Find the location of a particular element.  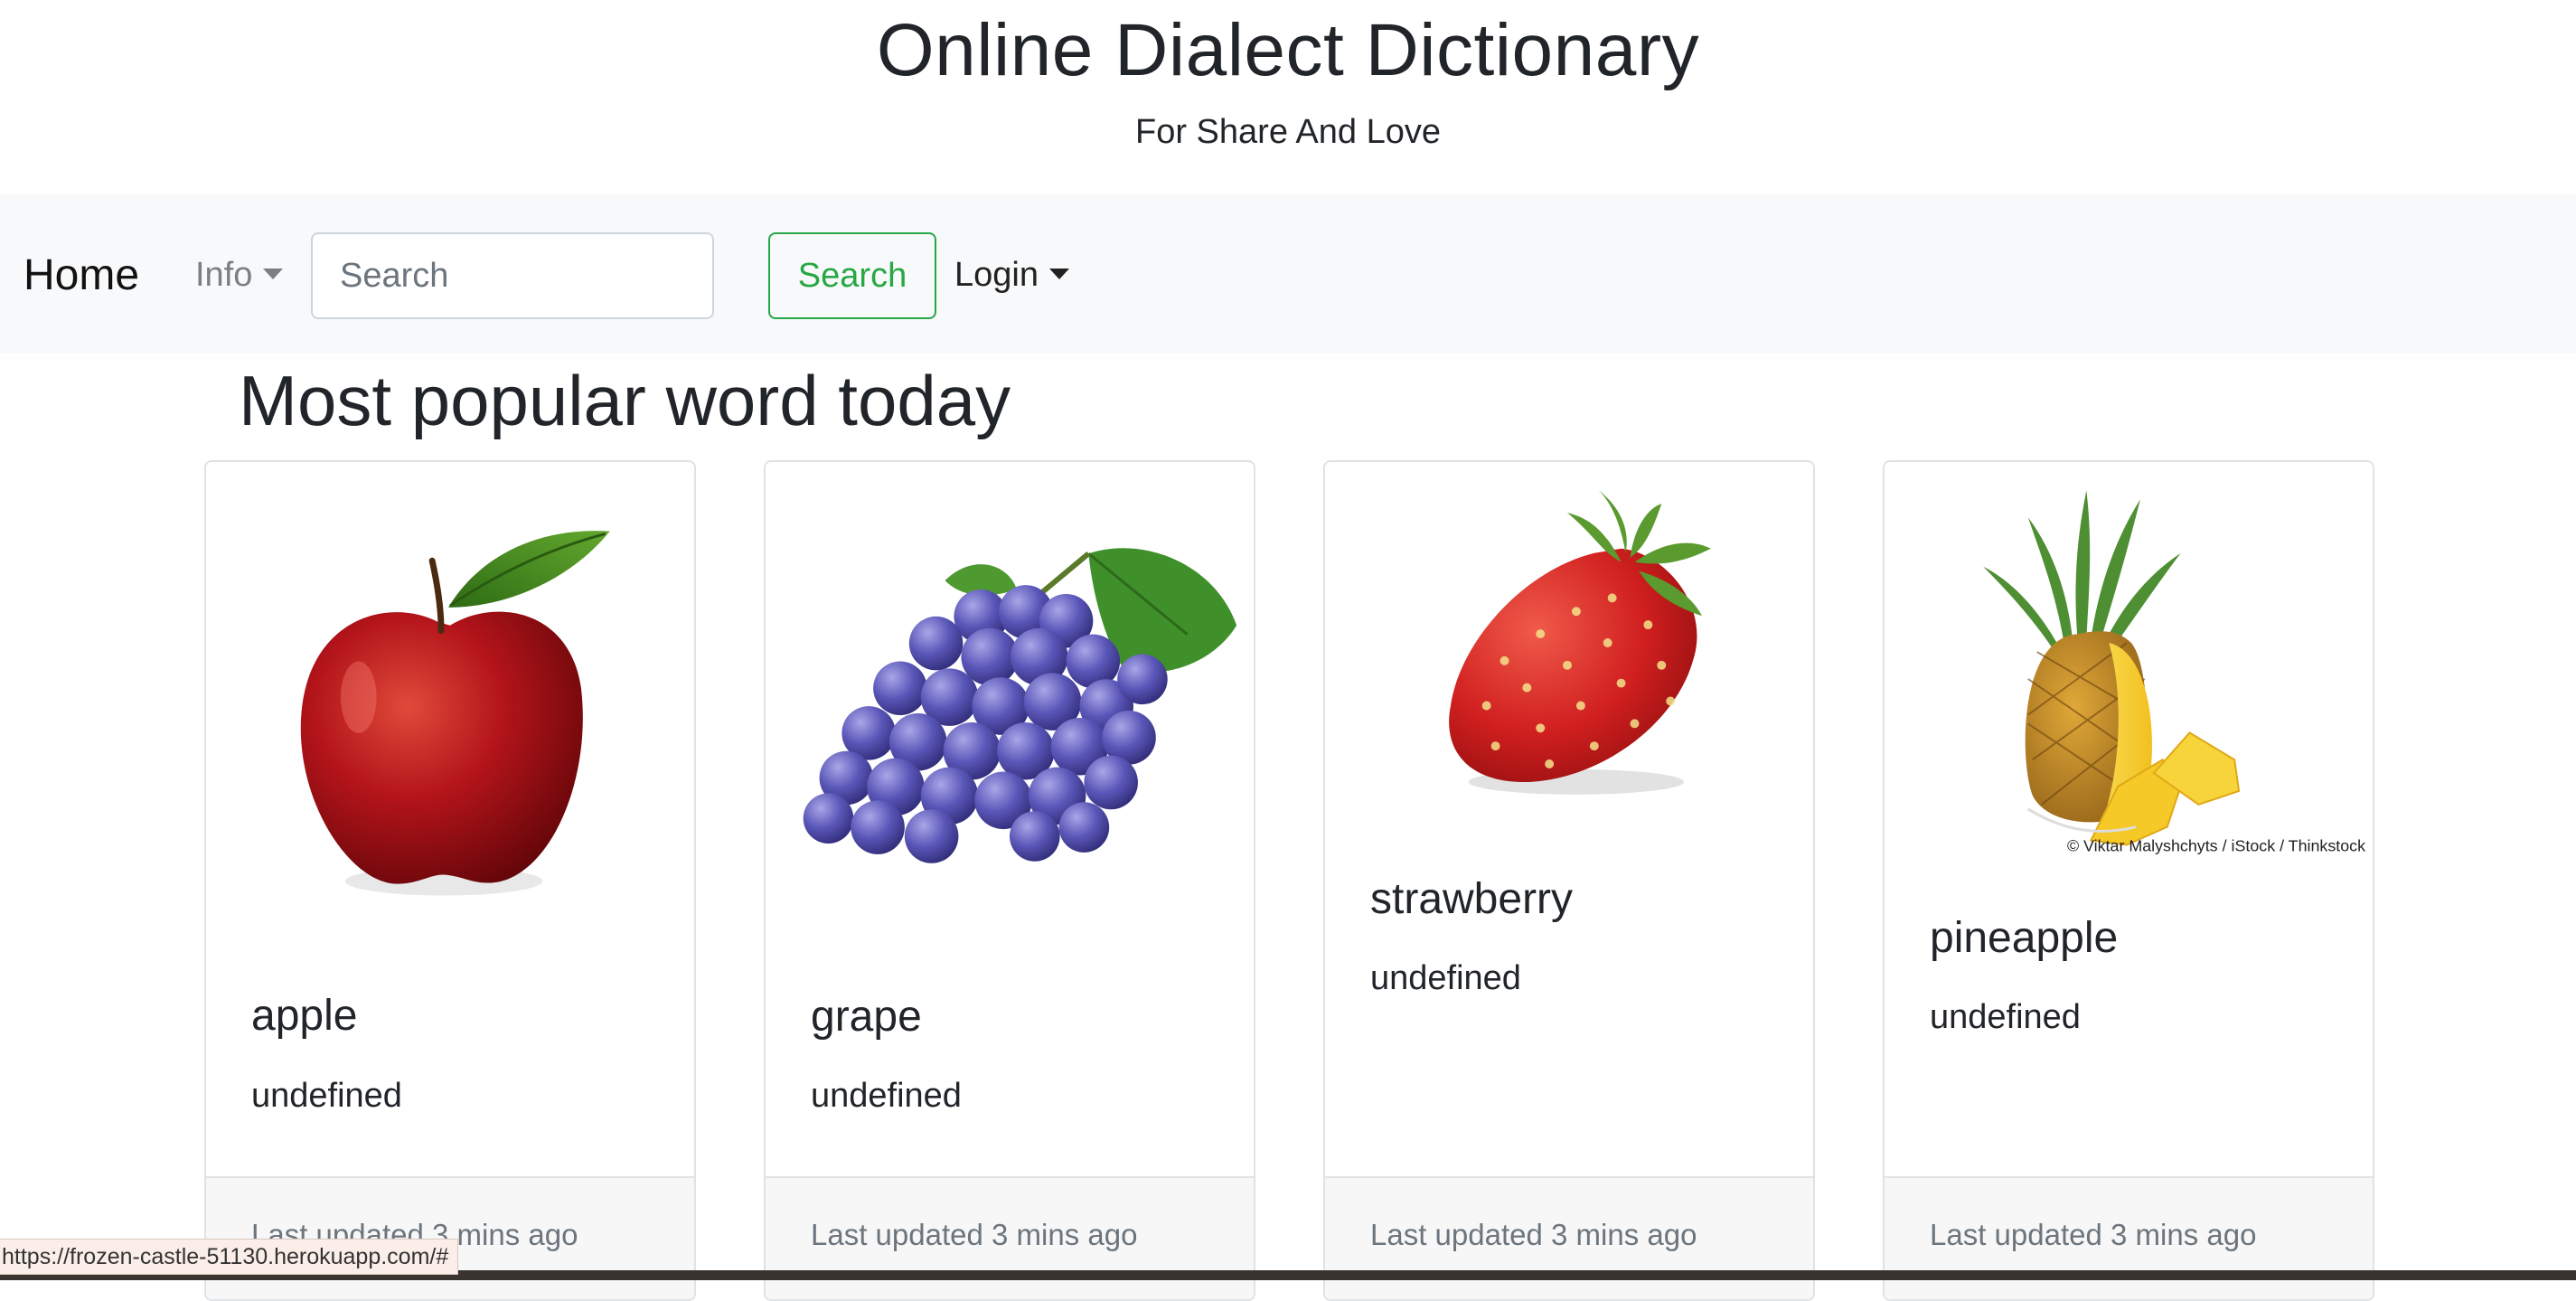

grape-image is located at coordinates (1020, 705).